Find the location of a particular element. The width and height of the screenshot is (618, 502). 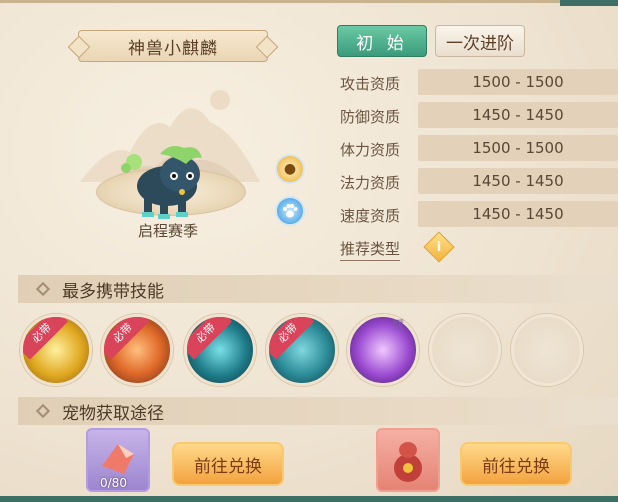

paw-button is located at coordinates (290, 211).